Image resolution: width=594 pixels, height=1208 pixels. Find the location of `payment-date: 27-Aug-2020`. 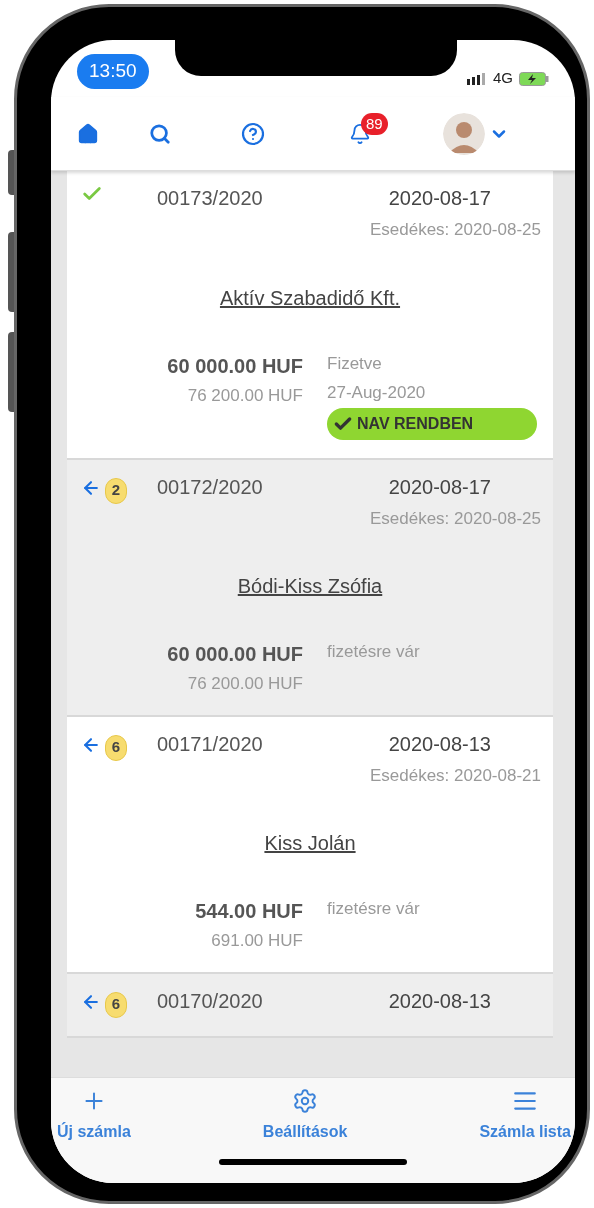

payment-date: 27-Aug-2020 is located at coordinates (376, 393).